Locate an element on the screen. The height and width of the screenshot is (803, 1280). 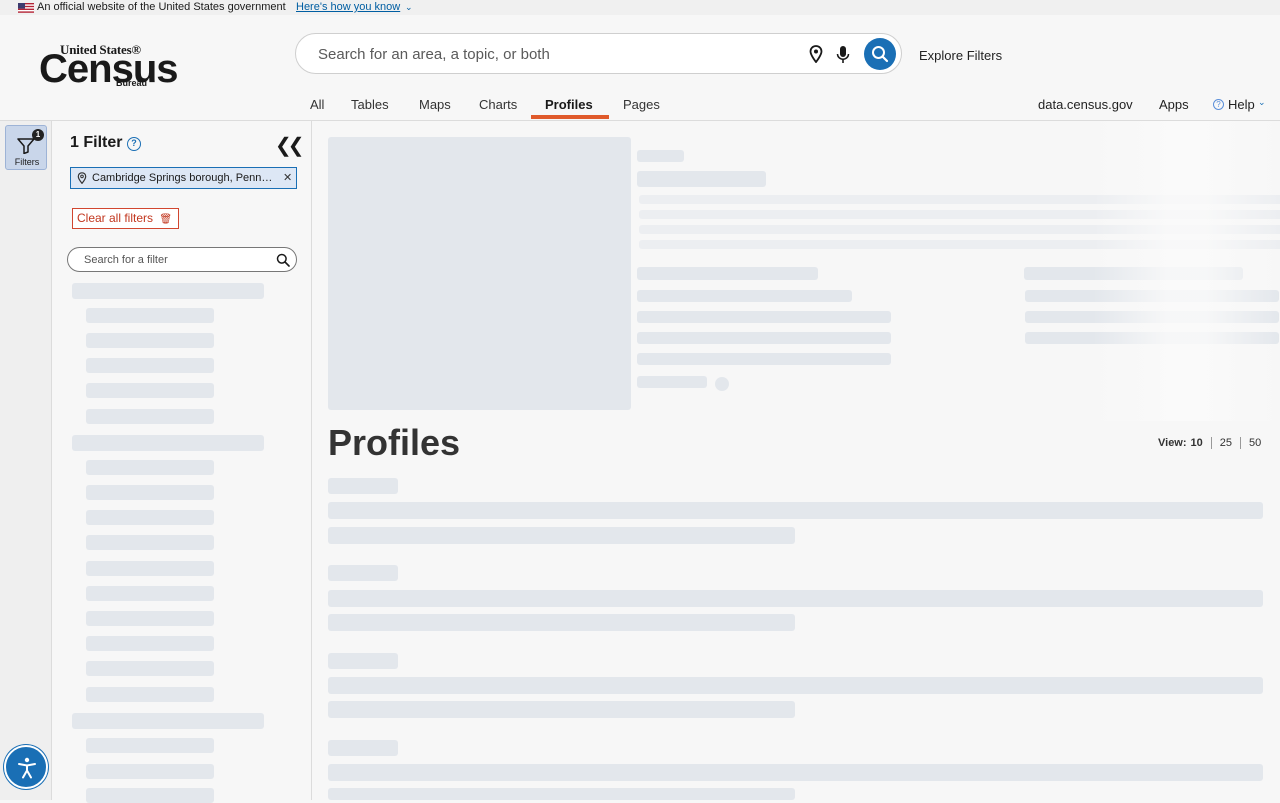
tab-maps: Maps is located at coordinates (435, 110).